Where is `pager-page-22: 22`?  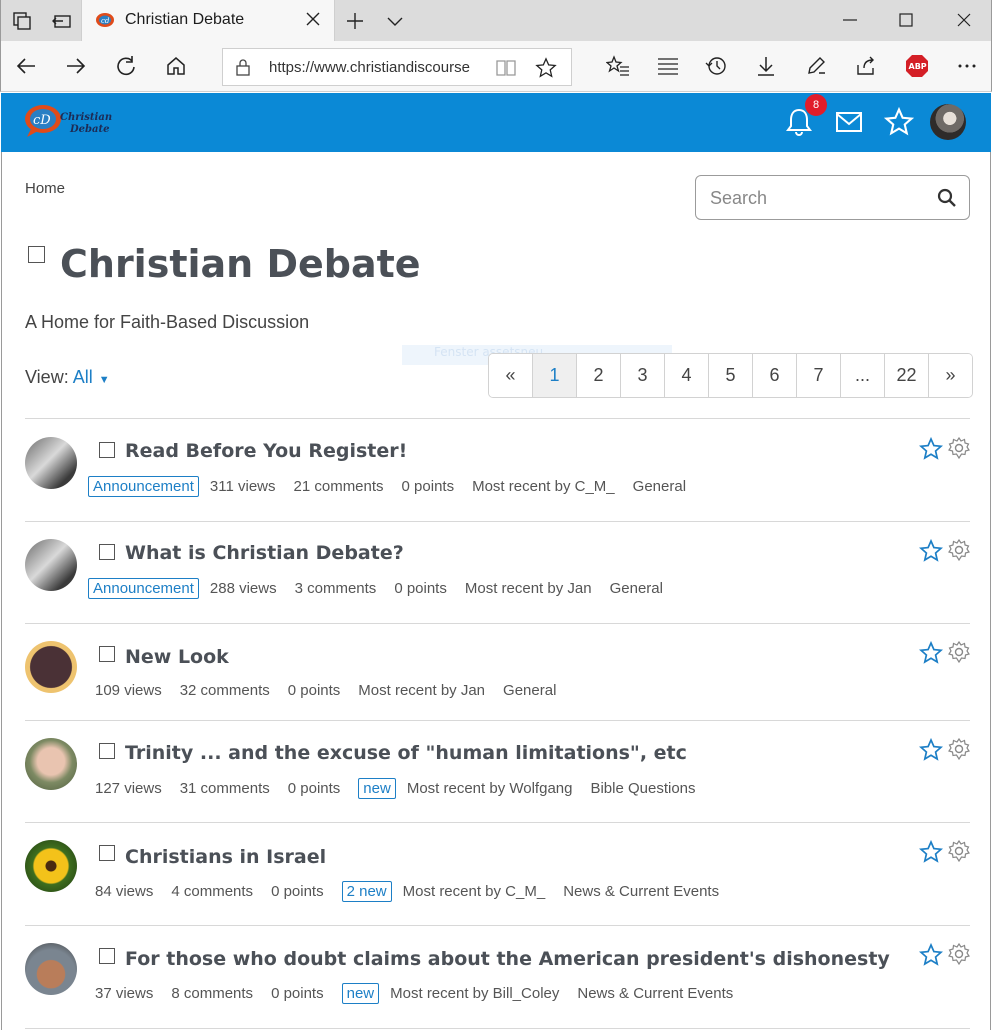
pager-page-22: 22 is located at coordinates (907, 375).